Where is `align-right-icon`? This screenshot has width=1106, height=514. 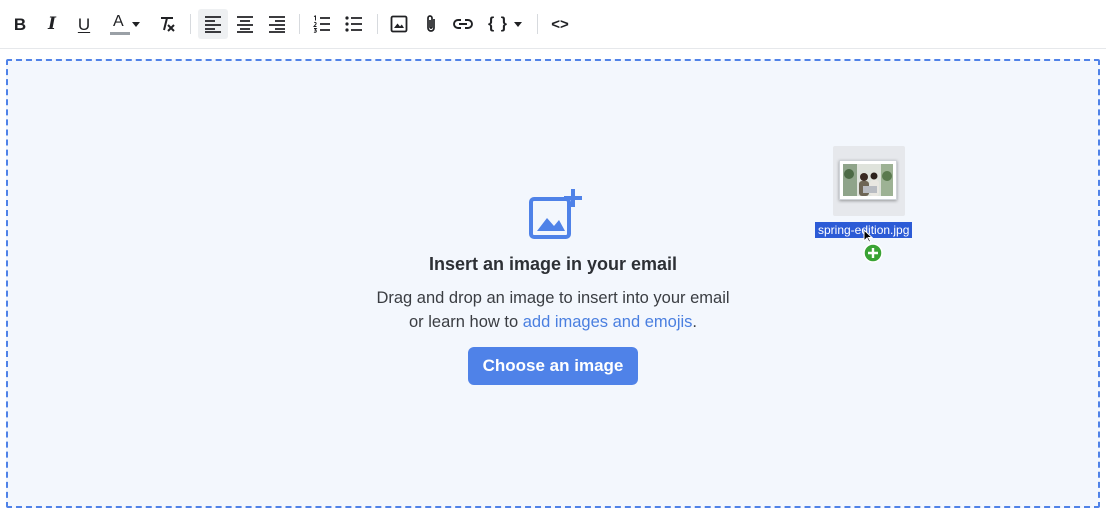
align-right-icon is located at coordinates (277, 24).